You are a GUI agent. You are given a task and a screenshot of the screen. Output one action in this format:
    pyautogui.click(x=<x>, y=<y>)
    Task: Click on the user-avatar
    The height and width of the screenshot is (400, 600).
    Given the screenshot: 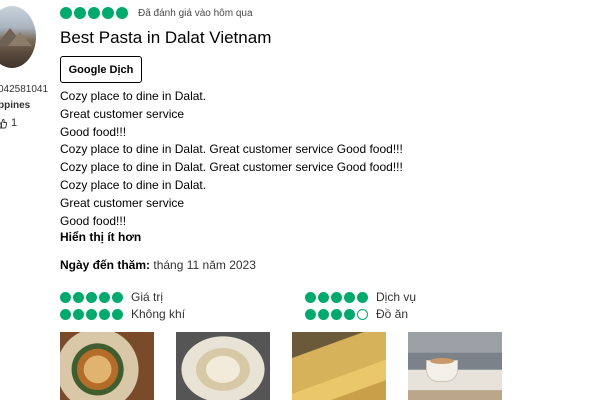 What is the action you would take?
    pyautogui.click(x=18, y=37)
    